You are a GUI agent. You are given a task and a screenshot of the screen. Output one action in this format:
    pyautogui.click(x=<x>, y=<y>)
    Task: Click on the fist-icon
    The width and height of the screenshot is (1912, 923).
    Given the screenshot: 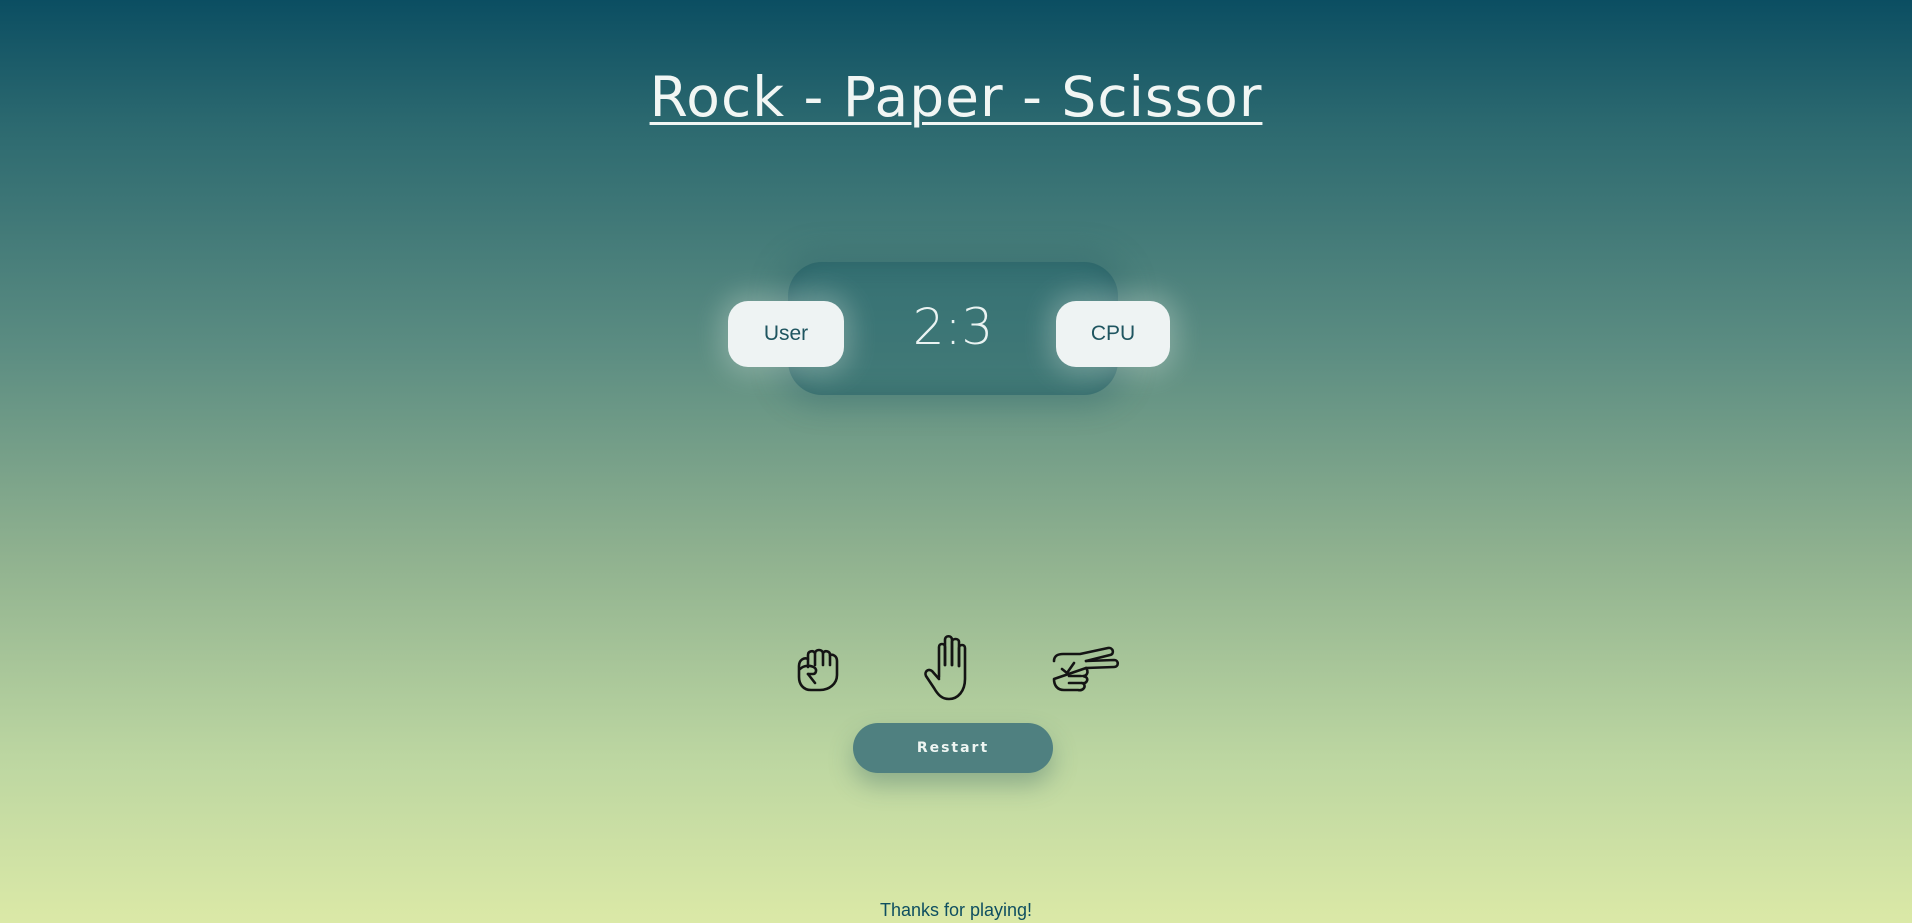 What is the action you would take?
    pyautogui.click(x=818, y=670)
    